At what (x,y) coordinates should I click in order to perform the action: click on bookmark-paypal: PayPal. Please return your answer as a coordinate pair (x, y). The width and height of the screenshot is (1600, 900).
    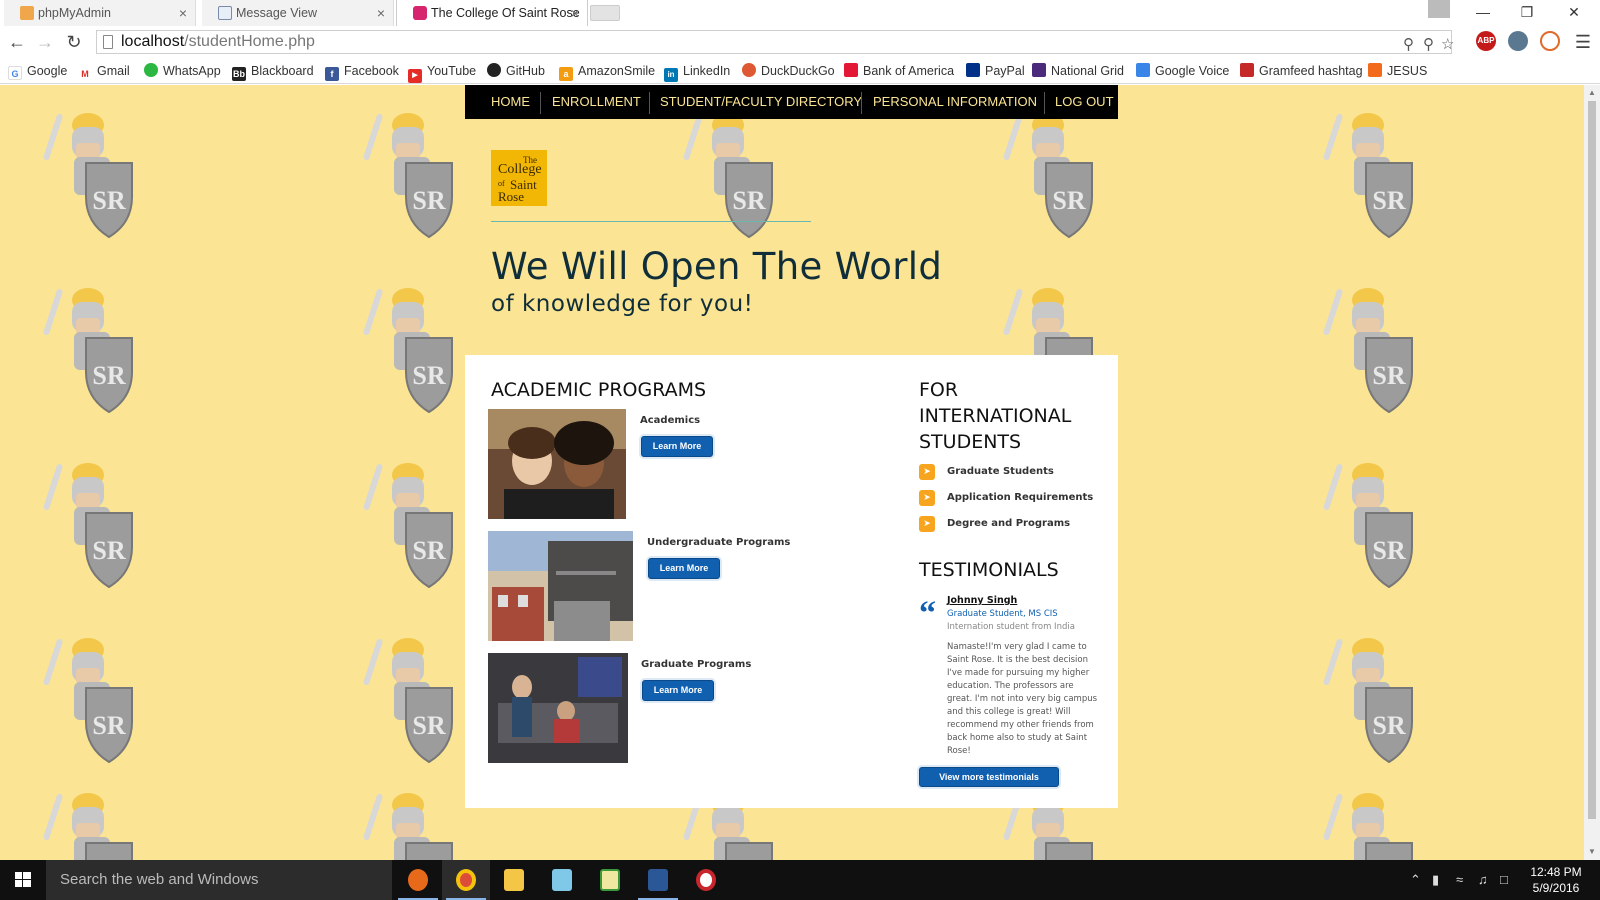
    Looking at the image, I should click on (995, 71).